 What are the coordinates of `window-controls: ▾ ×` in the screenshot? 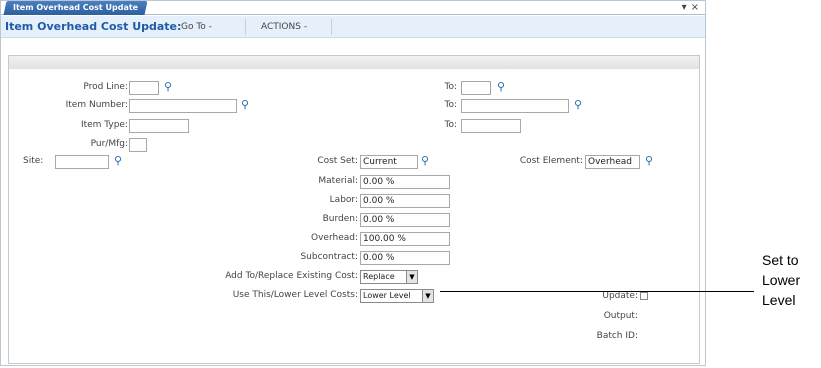 It's located at (688, 7).